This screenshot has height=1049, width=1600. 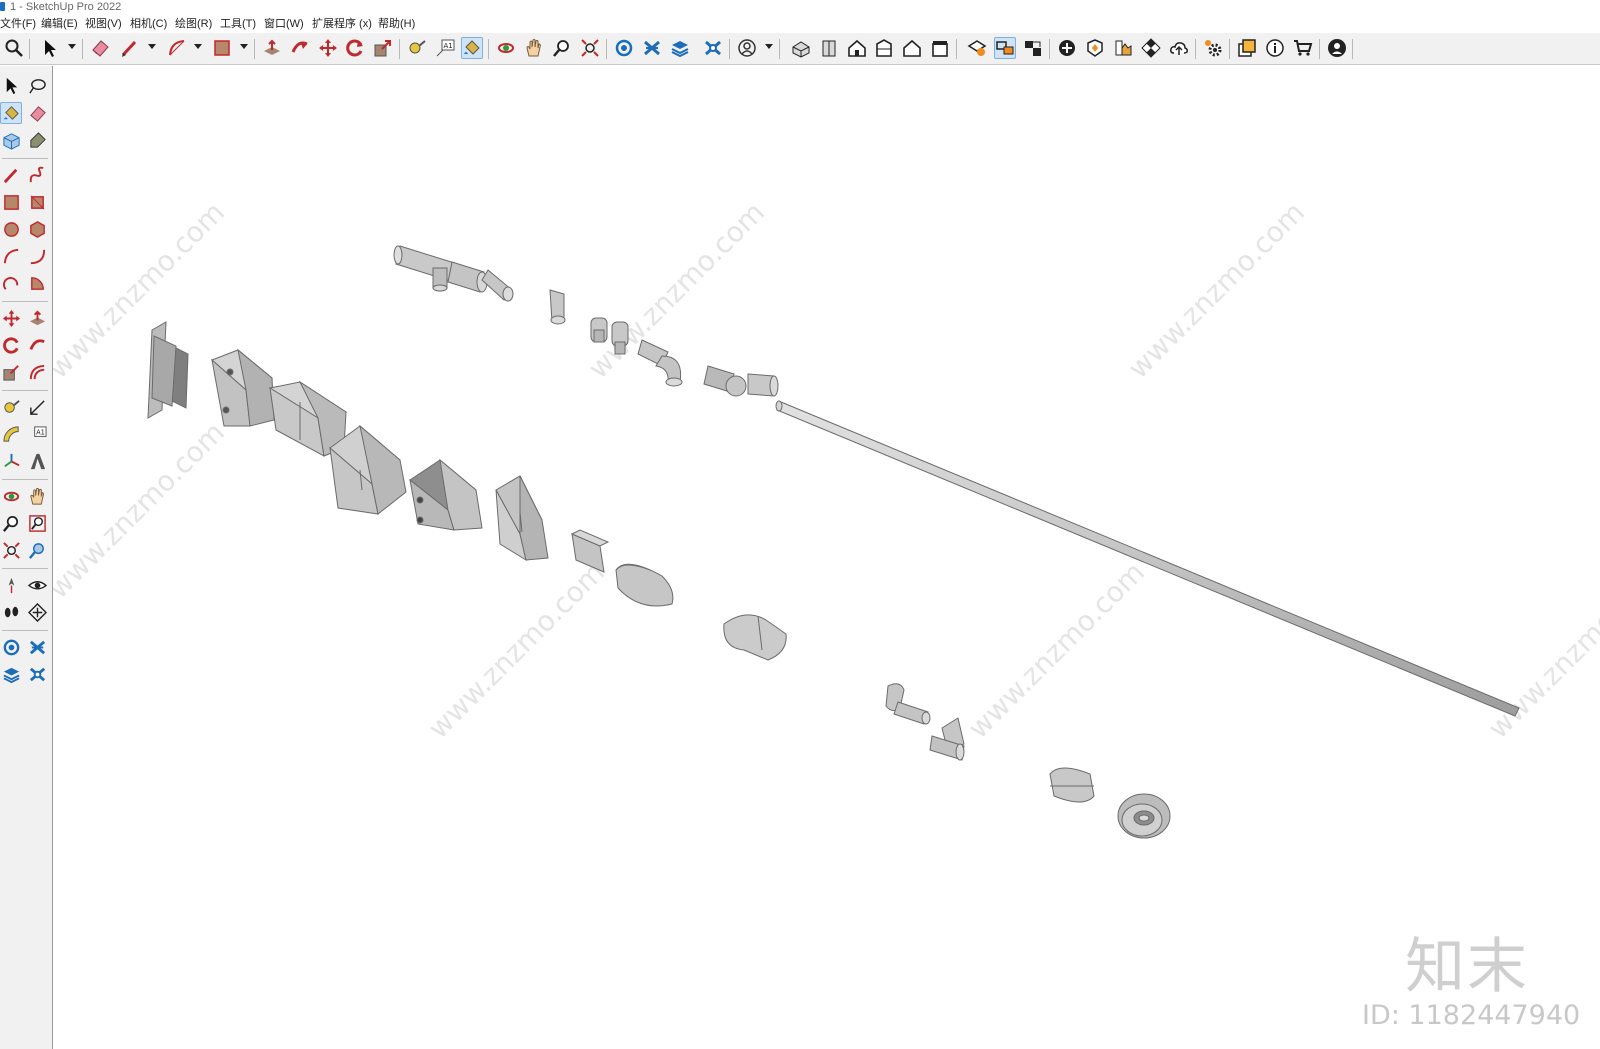 What do you see at coordinates (747, 48) in the screenshot?
I see `user-account-icon` at bounding box center [747, 48].